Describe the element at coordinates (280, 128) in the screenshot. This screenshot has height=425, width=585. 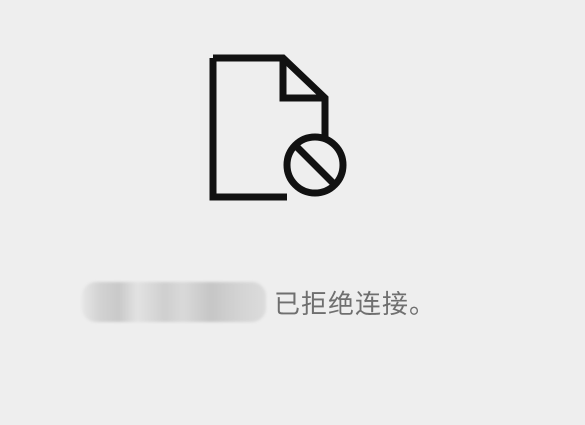
I see `blocked-file-icon` at that location.